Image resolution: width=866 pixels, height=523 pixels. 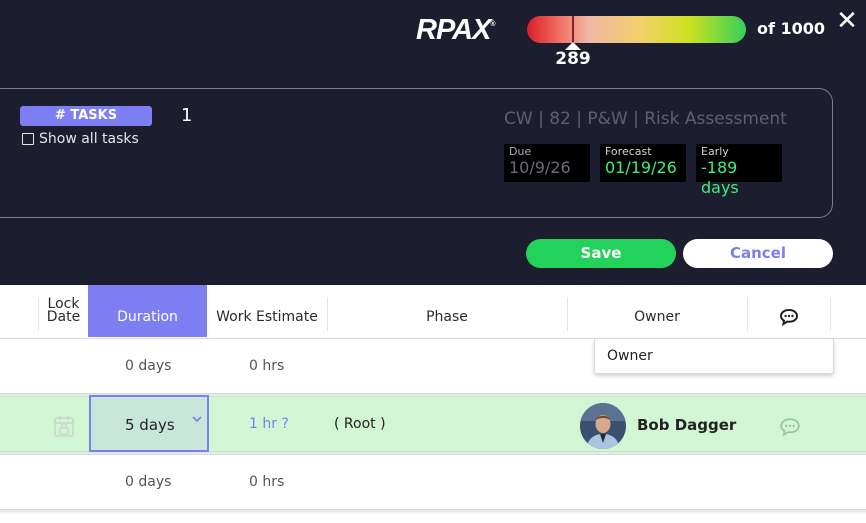 I want to click on early-box: Early -189 days, so click(x=739, y=170).